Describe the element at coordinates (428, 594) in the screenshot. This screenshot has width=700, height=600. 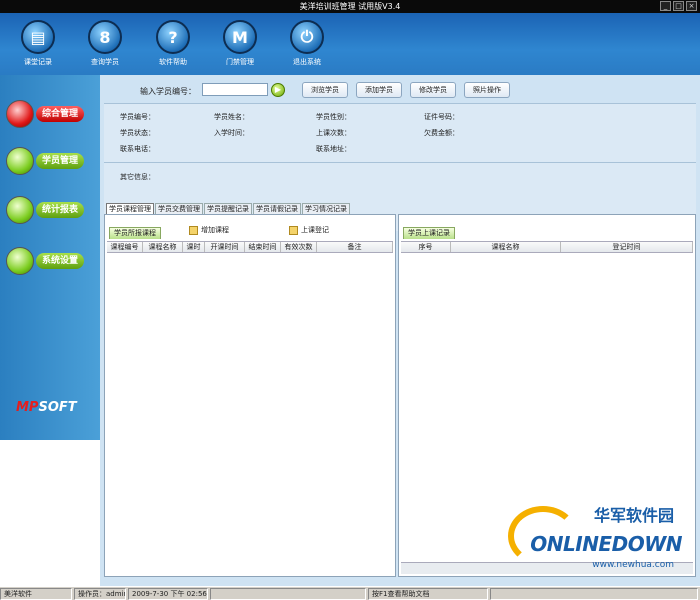
I see `status-help: 按F1查看帮助文档` at that location.